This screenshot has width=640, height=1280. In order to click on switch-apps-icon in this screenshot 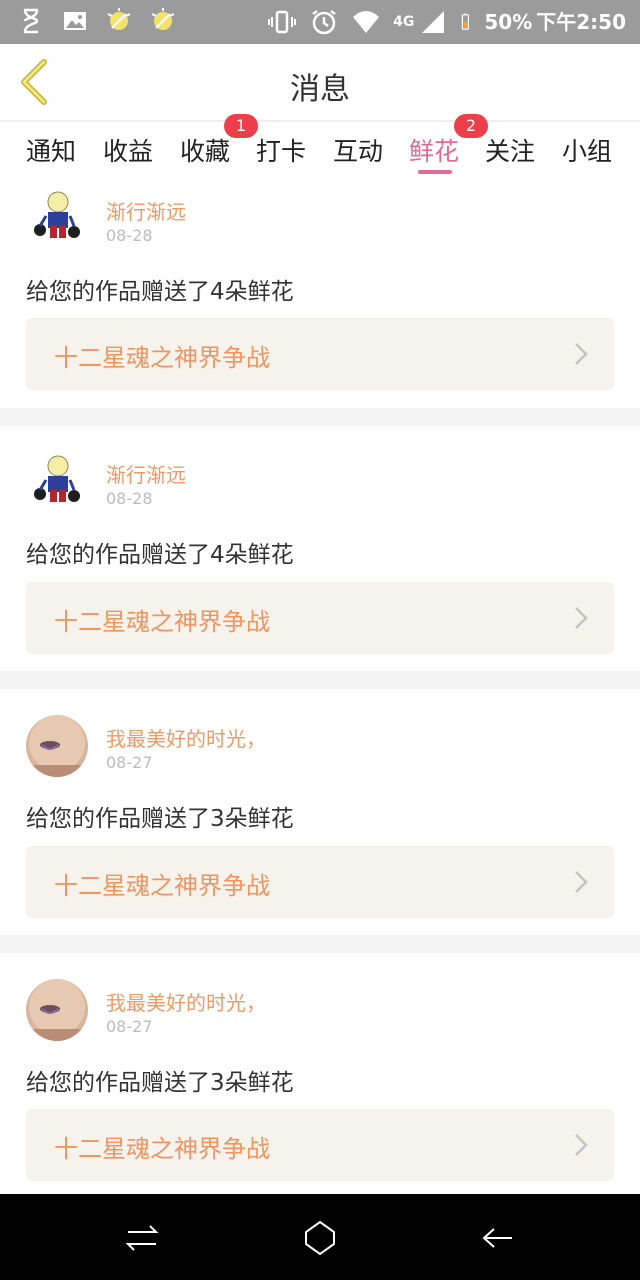, I will do `click(142, 1238)`.